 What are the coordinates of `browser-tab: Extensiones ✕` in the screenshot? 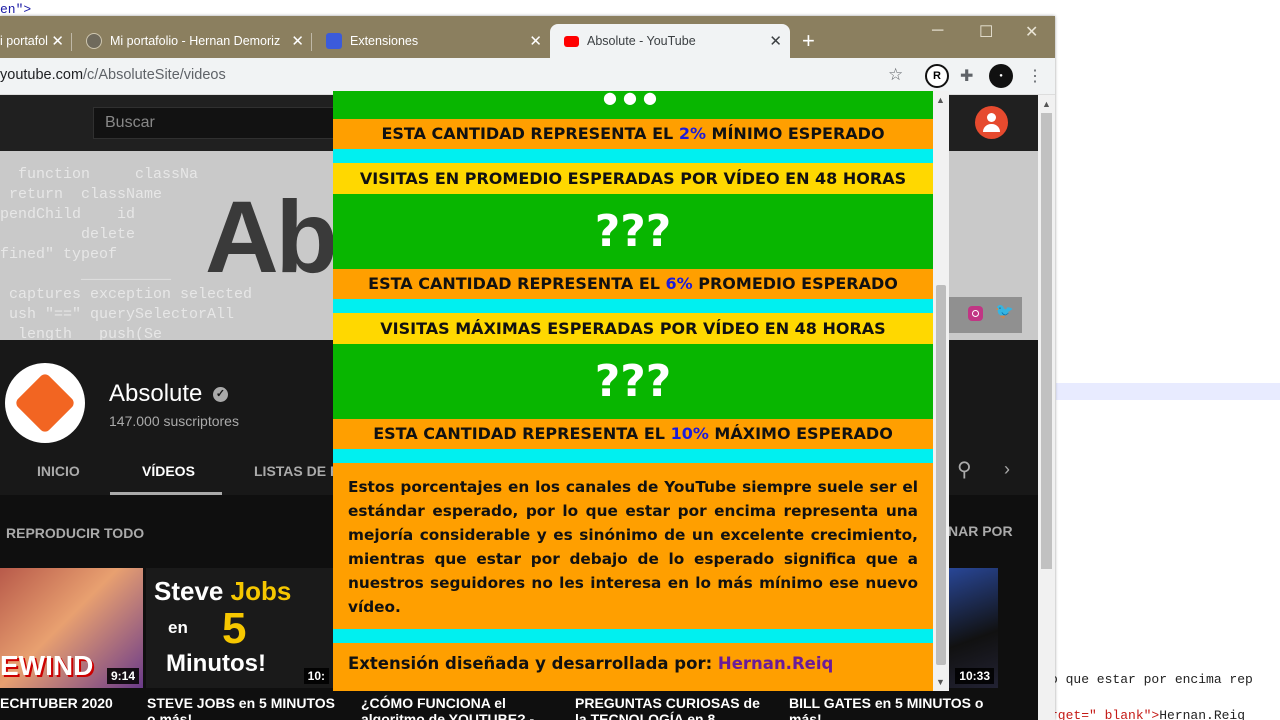 It's located at (431, 41).